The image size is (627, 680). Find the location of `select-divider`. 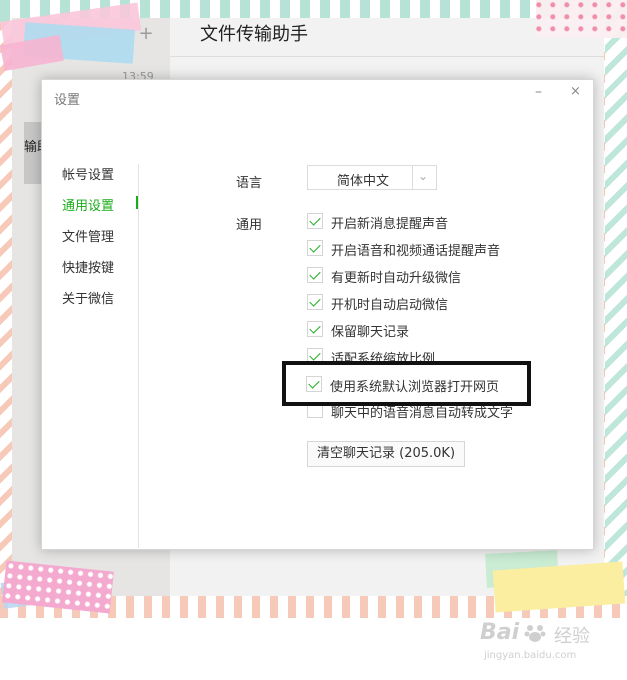

select-divider is located at coordinates (412, 177).